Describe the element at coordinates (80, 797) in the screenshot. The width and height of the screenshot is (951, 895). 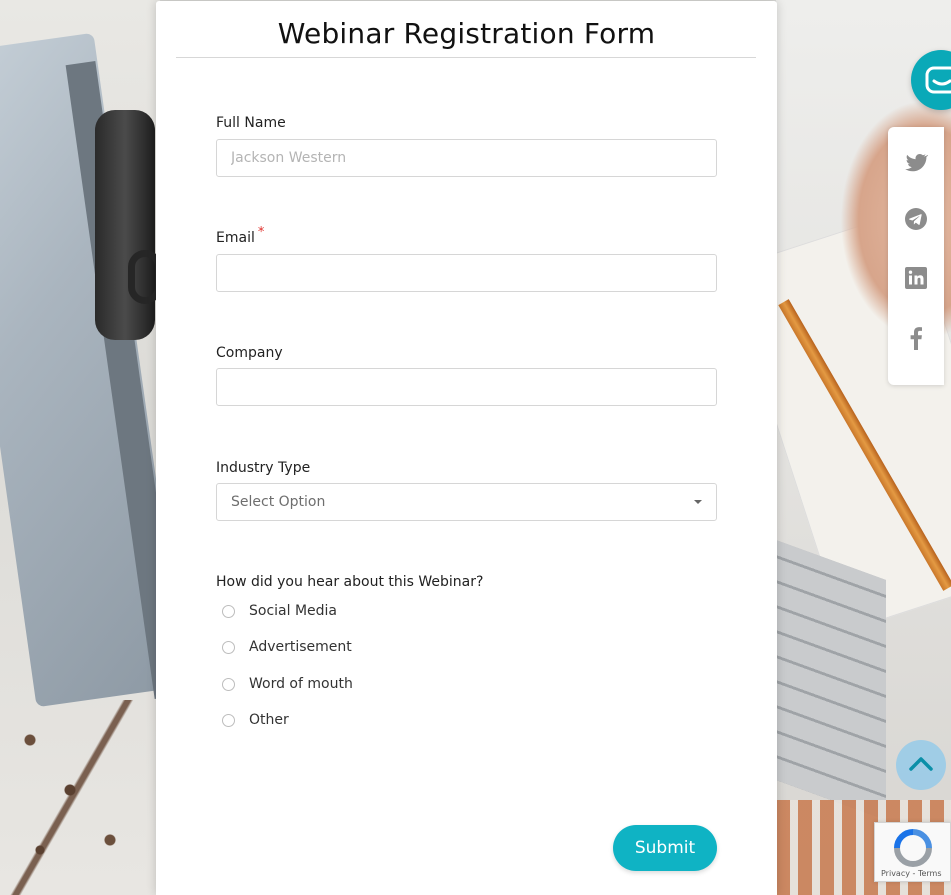
I see `background-twig` at that location.